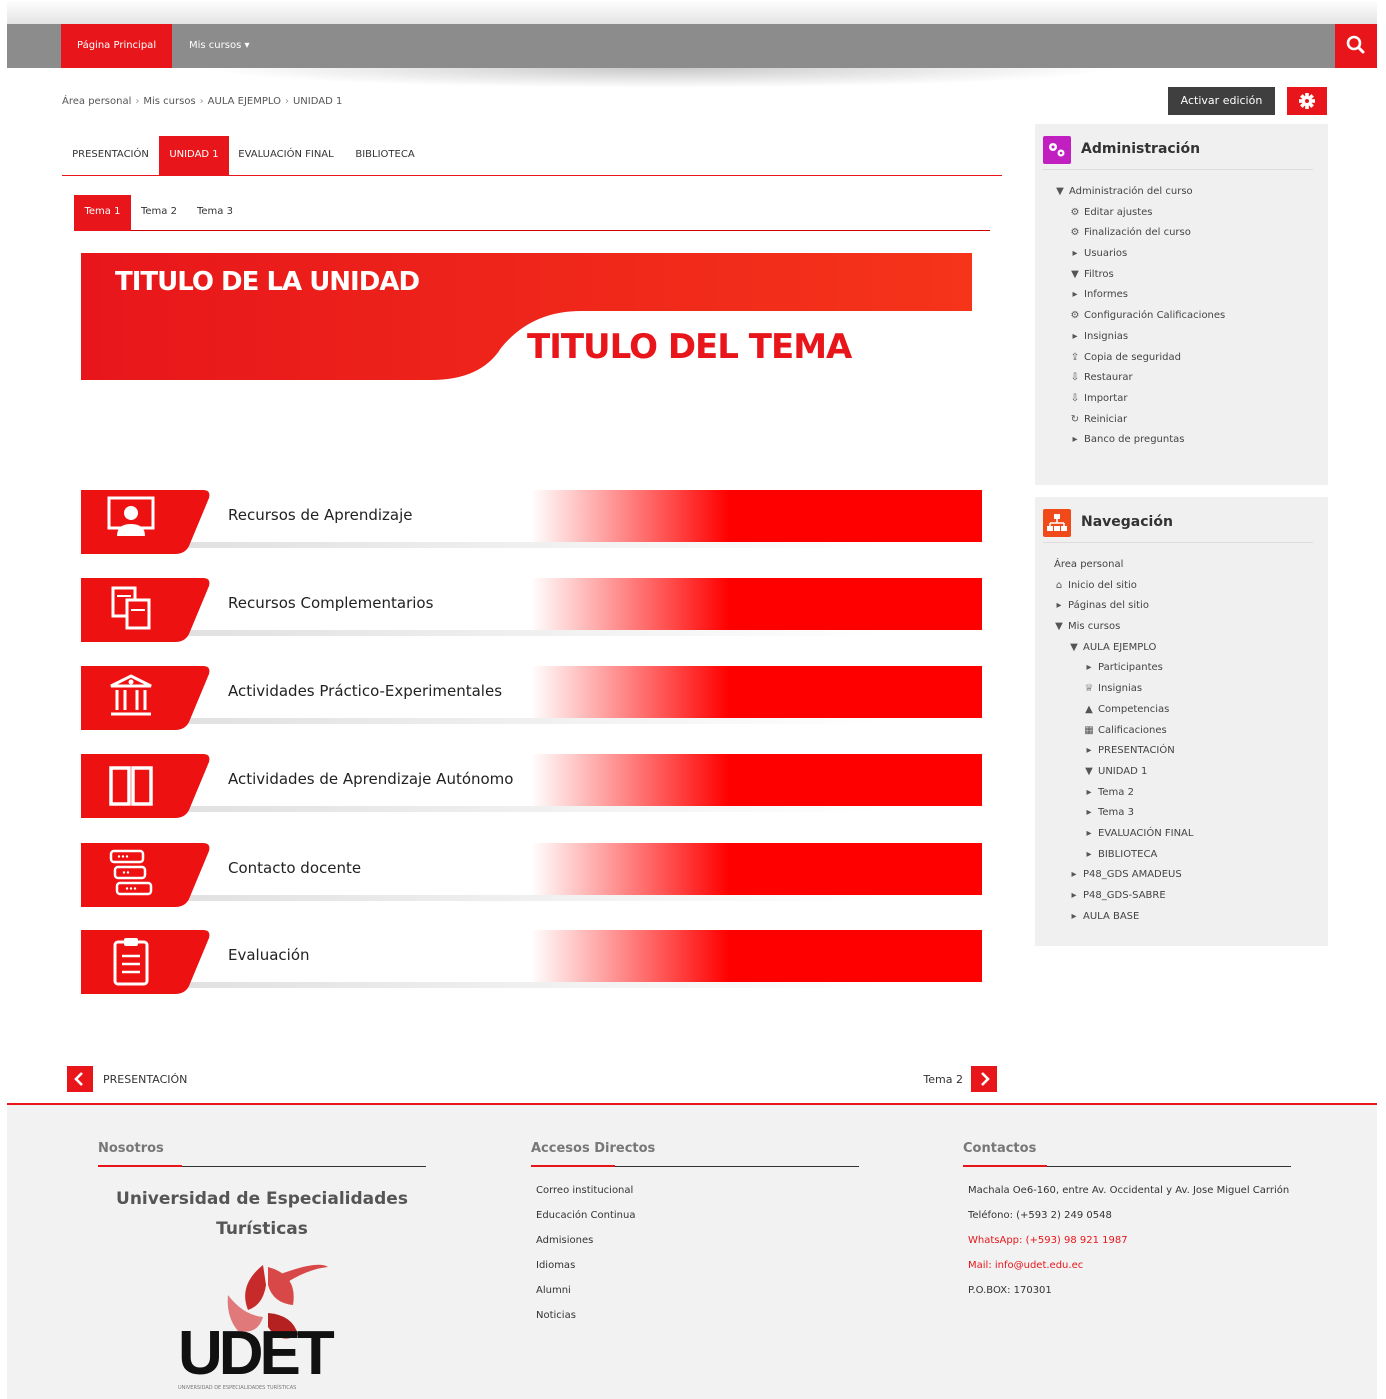 This screenshot has width=1386, height=1399. What do you see at coordinates (117, 46) in the screenshot?
I see `nav-home-link: Página Principal` at bounding box center [117, 46].